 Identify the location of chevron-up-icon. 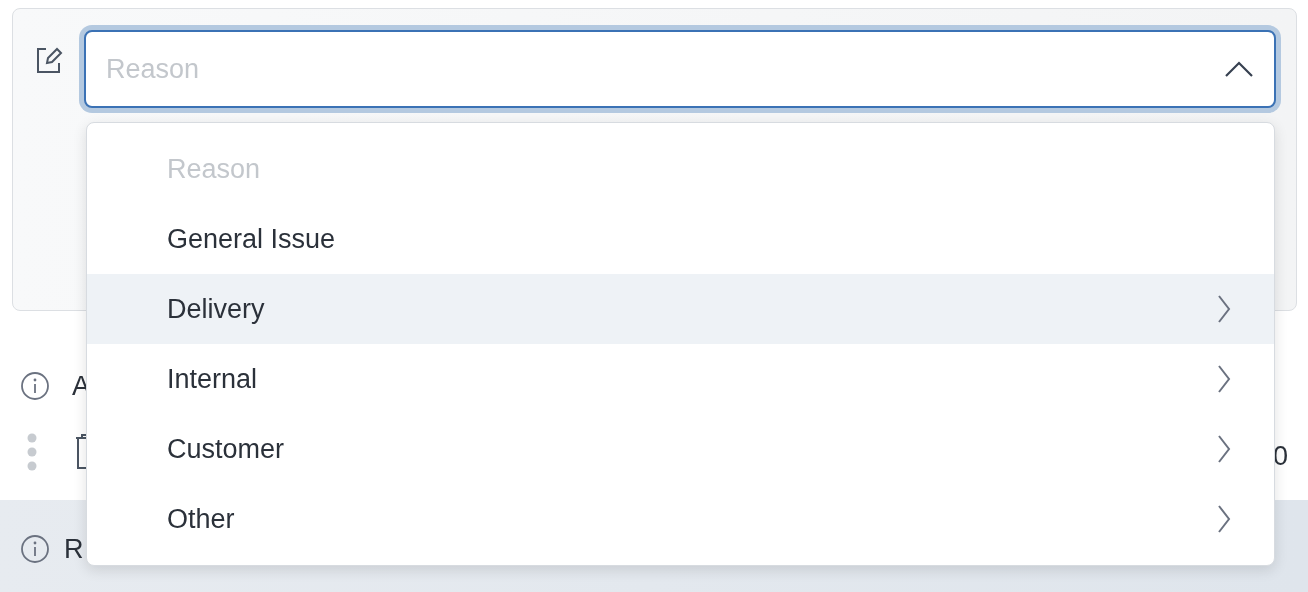
(1239, 69).